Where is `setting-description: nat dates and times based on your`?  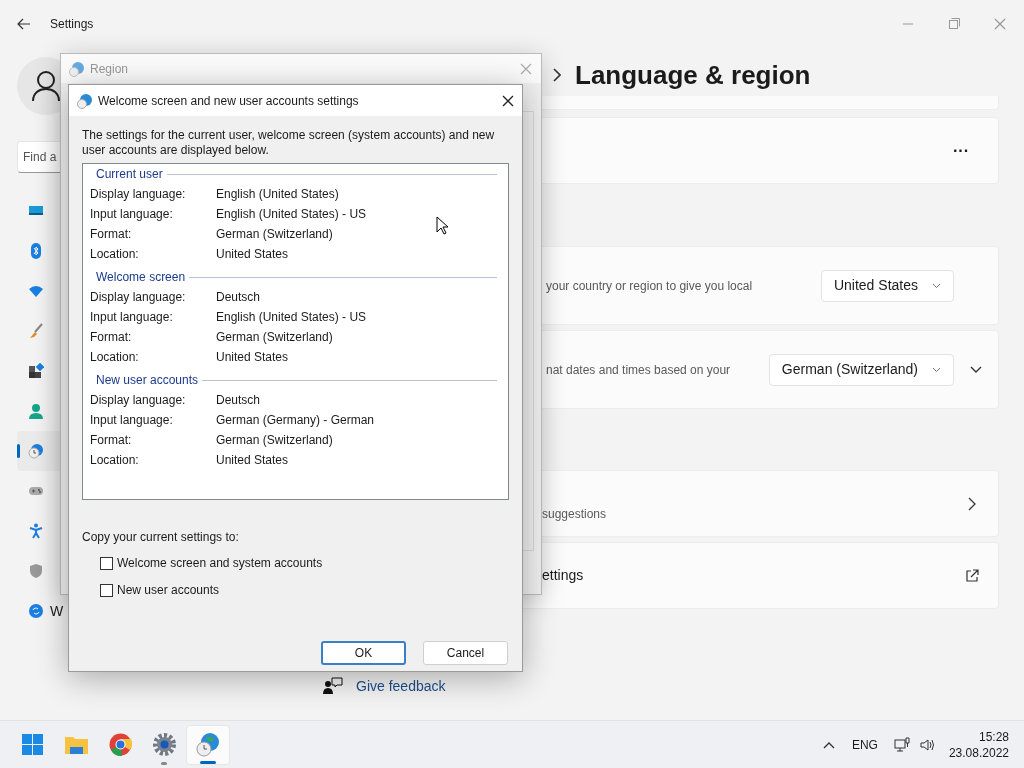 setting-description: nat dates and times based on your is located at coordinates (638, 370).